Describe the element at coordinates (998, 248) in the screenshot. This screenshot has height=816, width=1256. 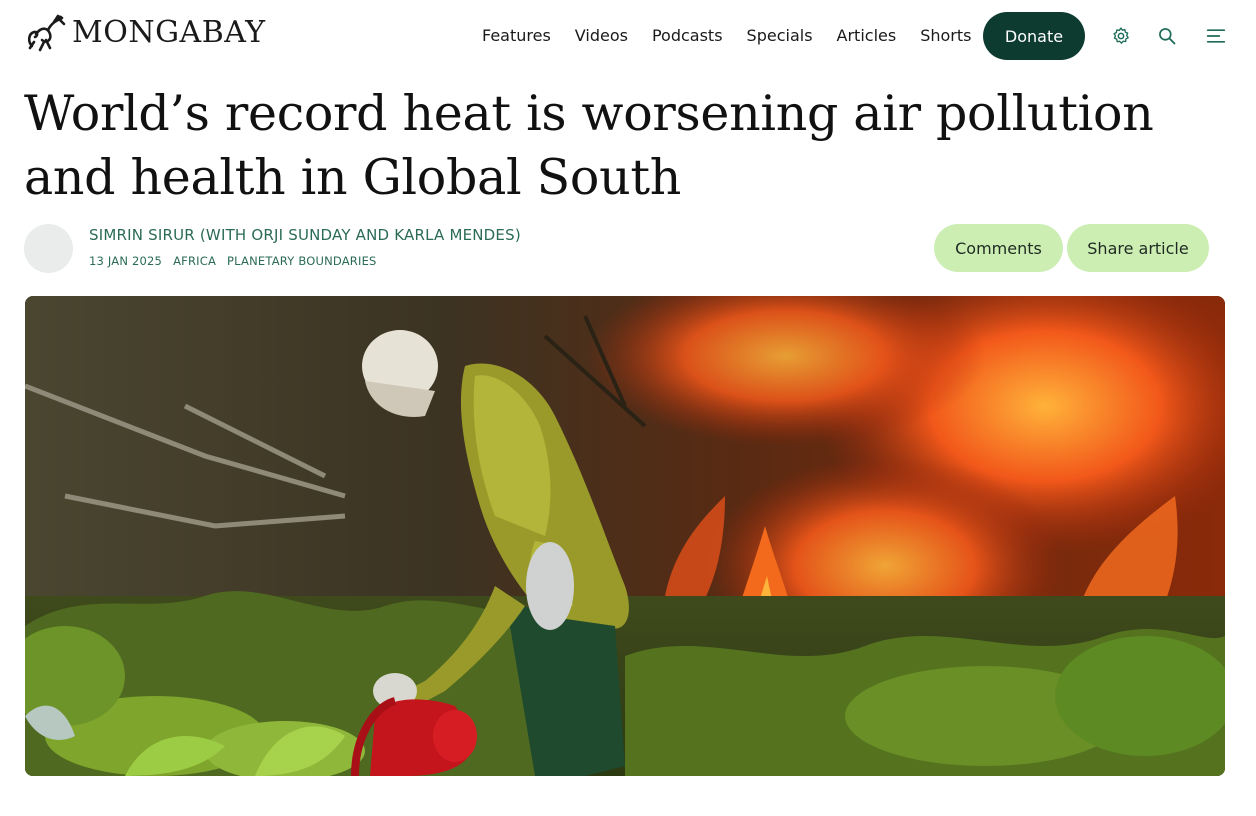
I see `comments-button: Comments` at that location.